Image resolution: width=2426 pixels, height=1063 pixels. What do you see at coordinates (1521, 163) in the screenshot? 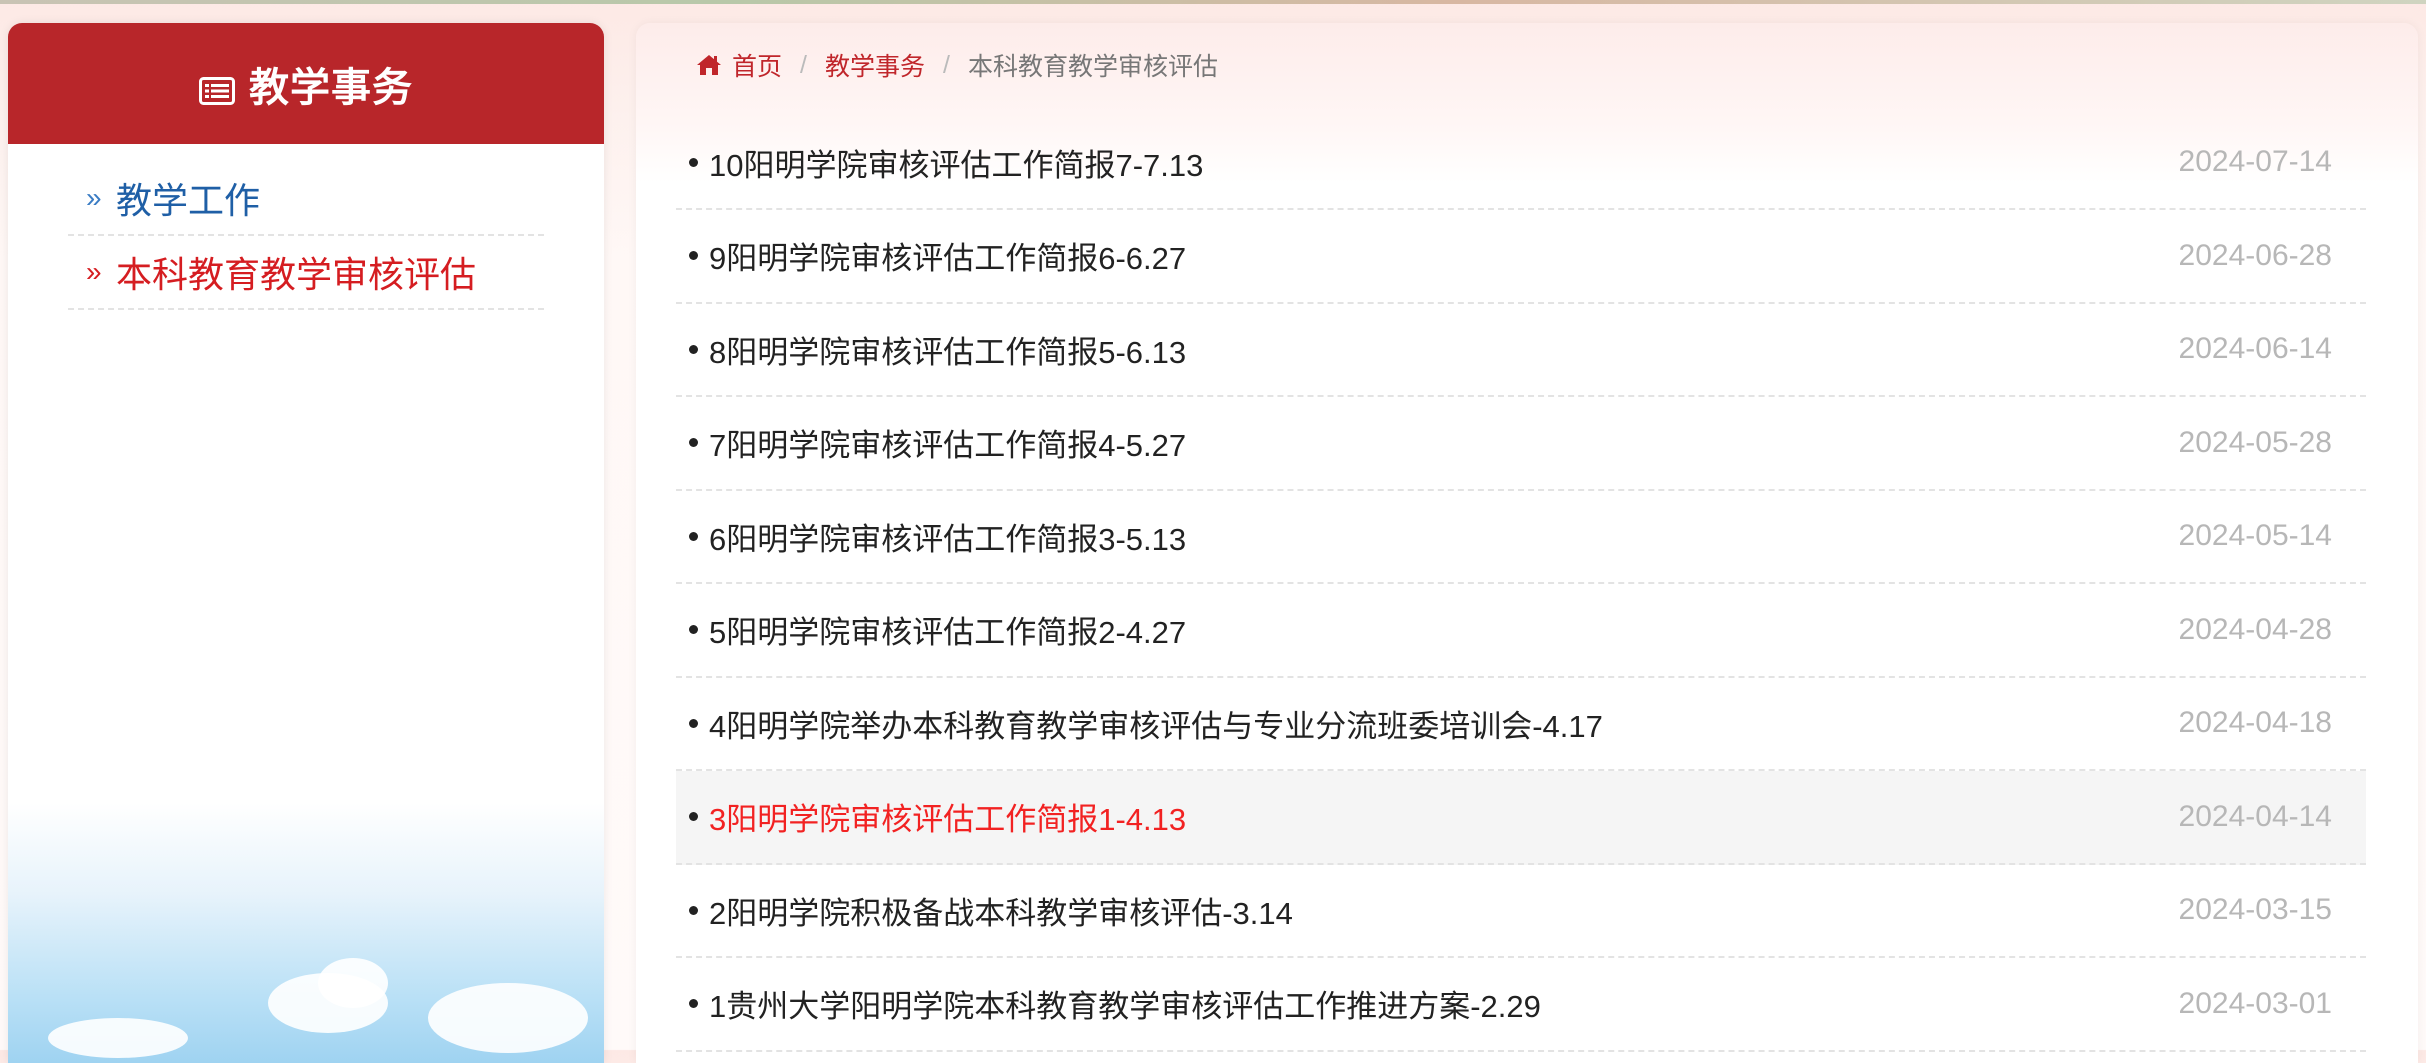
I see `news-list-item: 10阳明学院审核评估工作简报7-7.13 2024-07-14` at bounding box center [1521, 163].